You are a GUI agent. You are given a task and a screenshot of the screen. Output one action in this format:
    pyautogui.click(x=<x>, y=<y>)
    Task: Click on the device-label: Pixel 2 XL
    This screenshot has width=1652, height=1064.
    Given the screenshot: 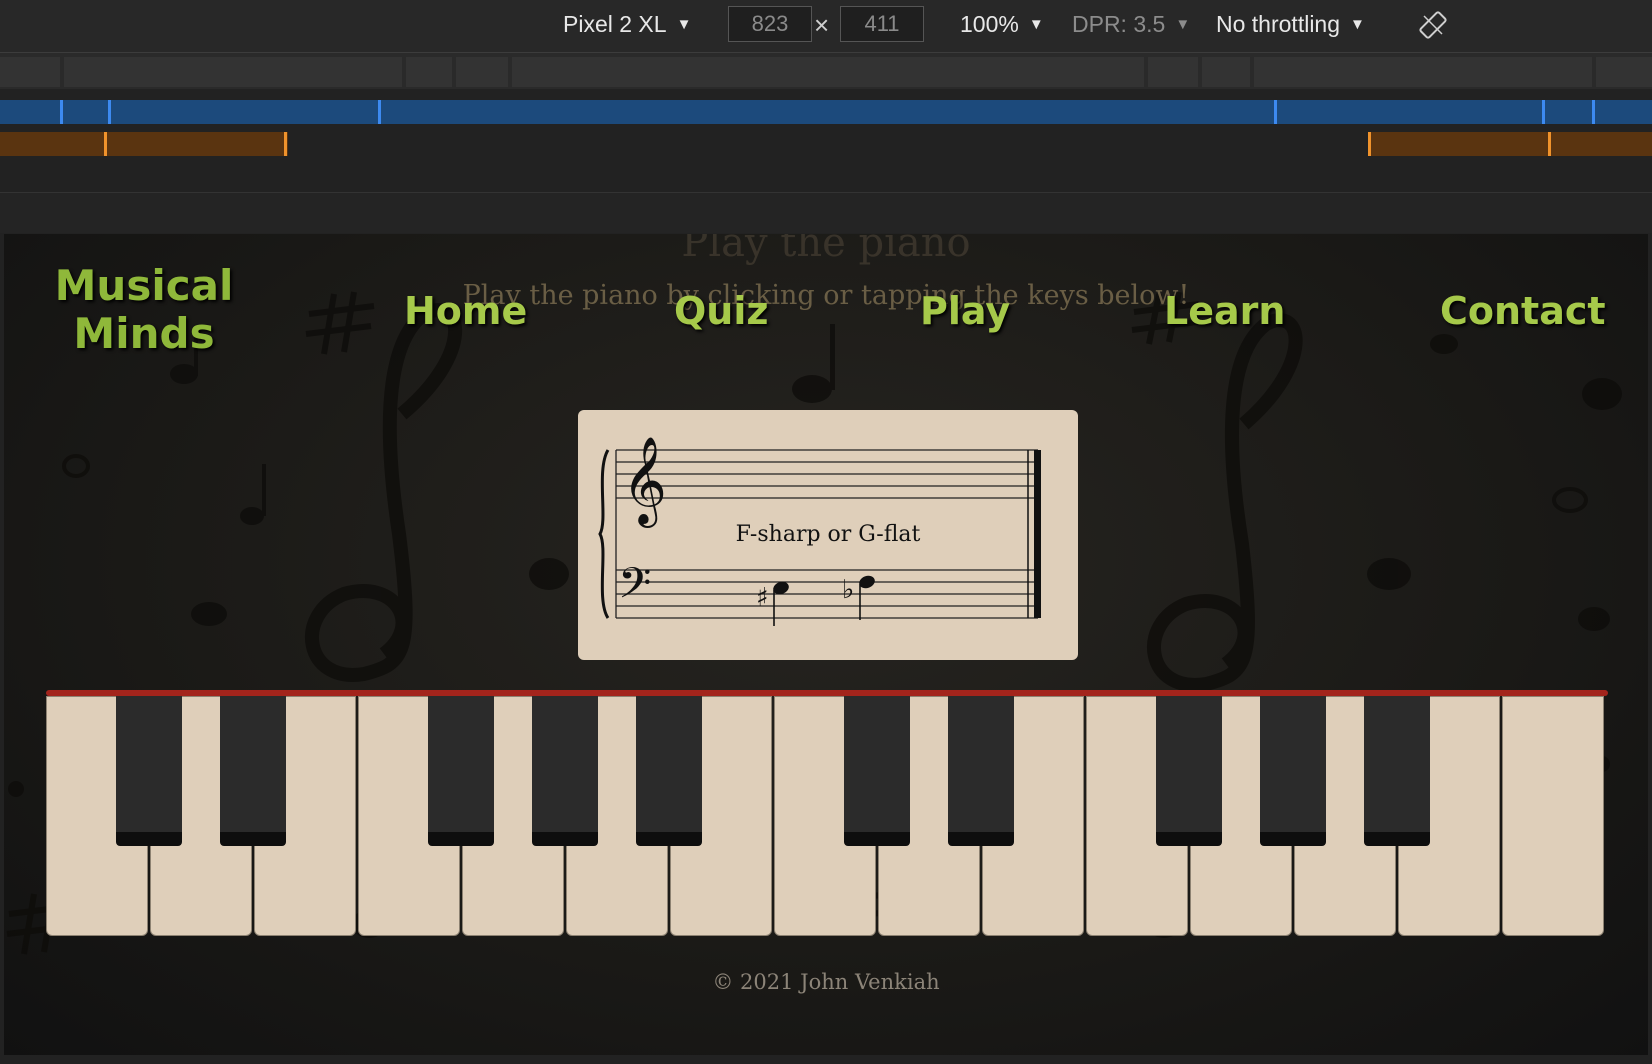 What is the action you would take?
    pyautogui.click(x=615, y=24)
    